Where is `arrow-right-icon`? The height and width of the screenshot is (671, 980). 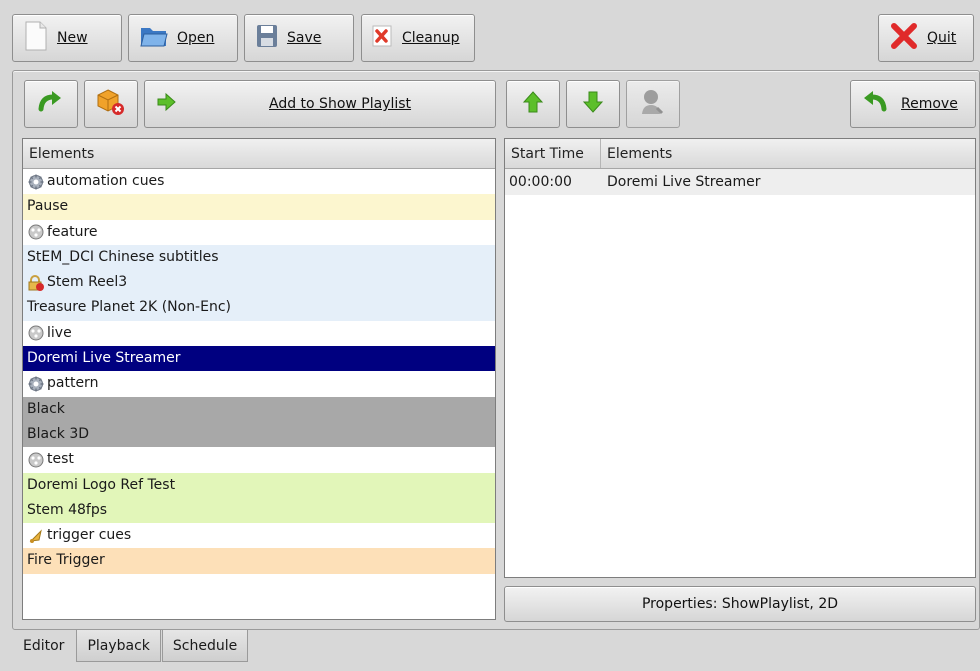
arrow-right-icon is located at coordinates (166, 104).